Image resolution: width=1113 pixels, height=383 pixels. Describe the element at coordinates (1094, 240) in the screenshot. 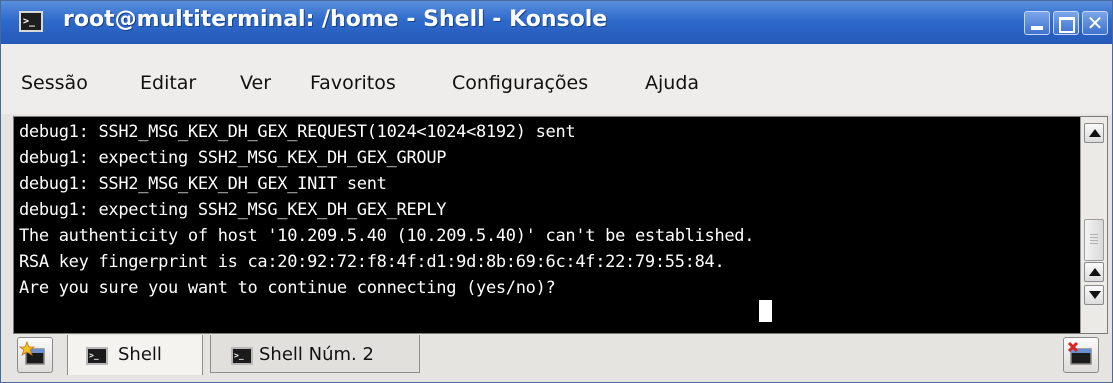

I see `scrollbar-thumb` at that location.